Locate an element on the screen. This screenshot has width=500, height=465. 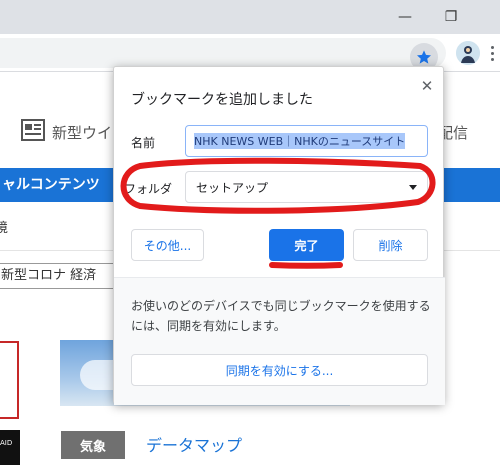
name-label: 名前 is located at coordinates (143, 143).